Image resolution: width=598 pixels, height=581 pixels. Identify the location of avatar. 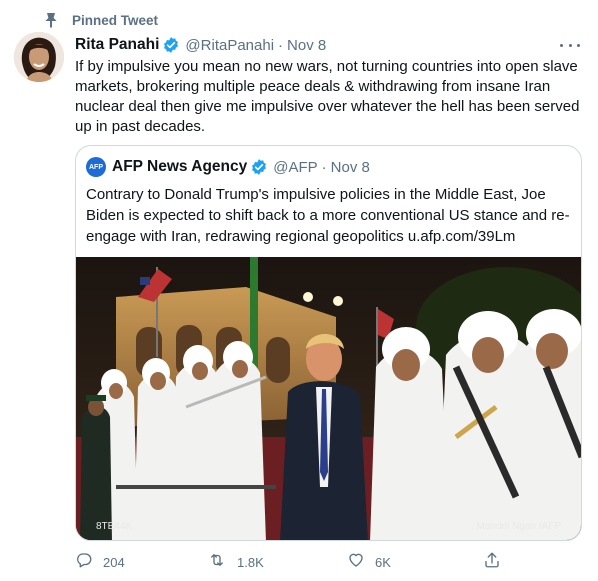
(39, 57).